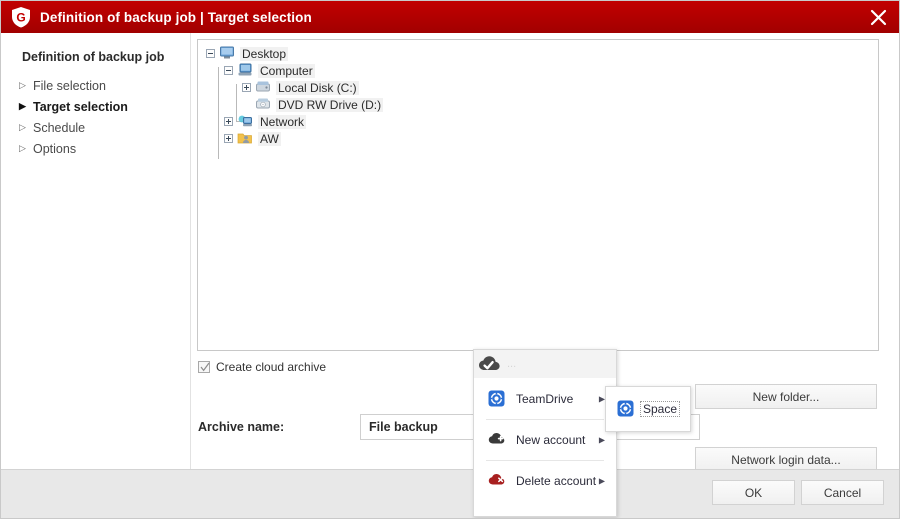  I want to click on tree-toggle-spacer, so click(246, 104).